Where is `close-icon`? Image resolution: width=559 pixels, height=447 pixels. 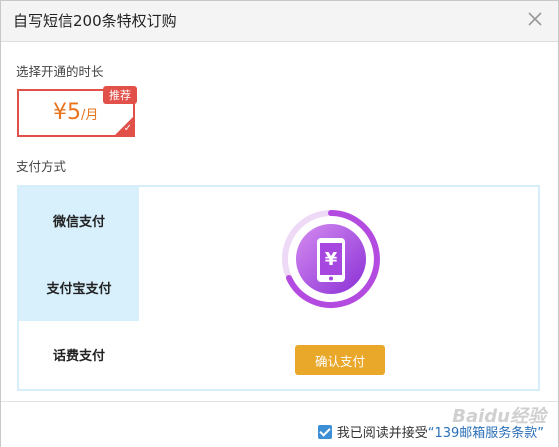
close-icon is located at coordinates (535, 19).